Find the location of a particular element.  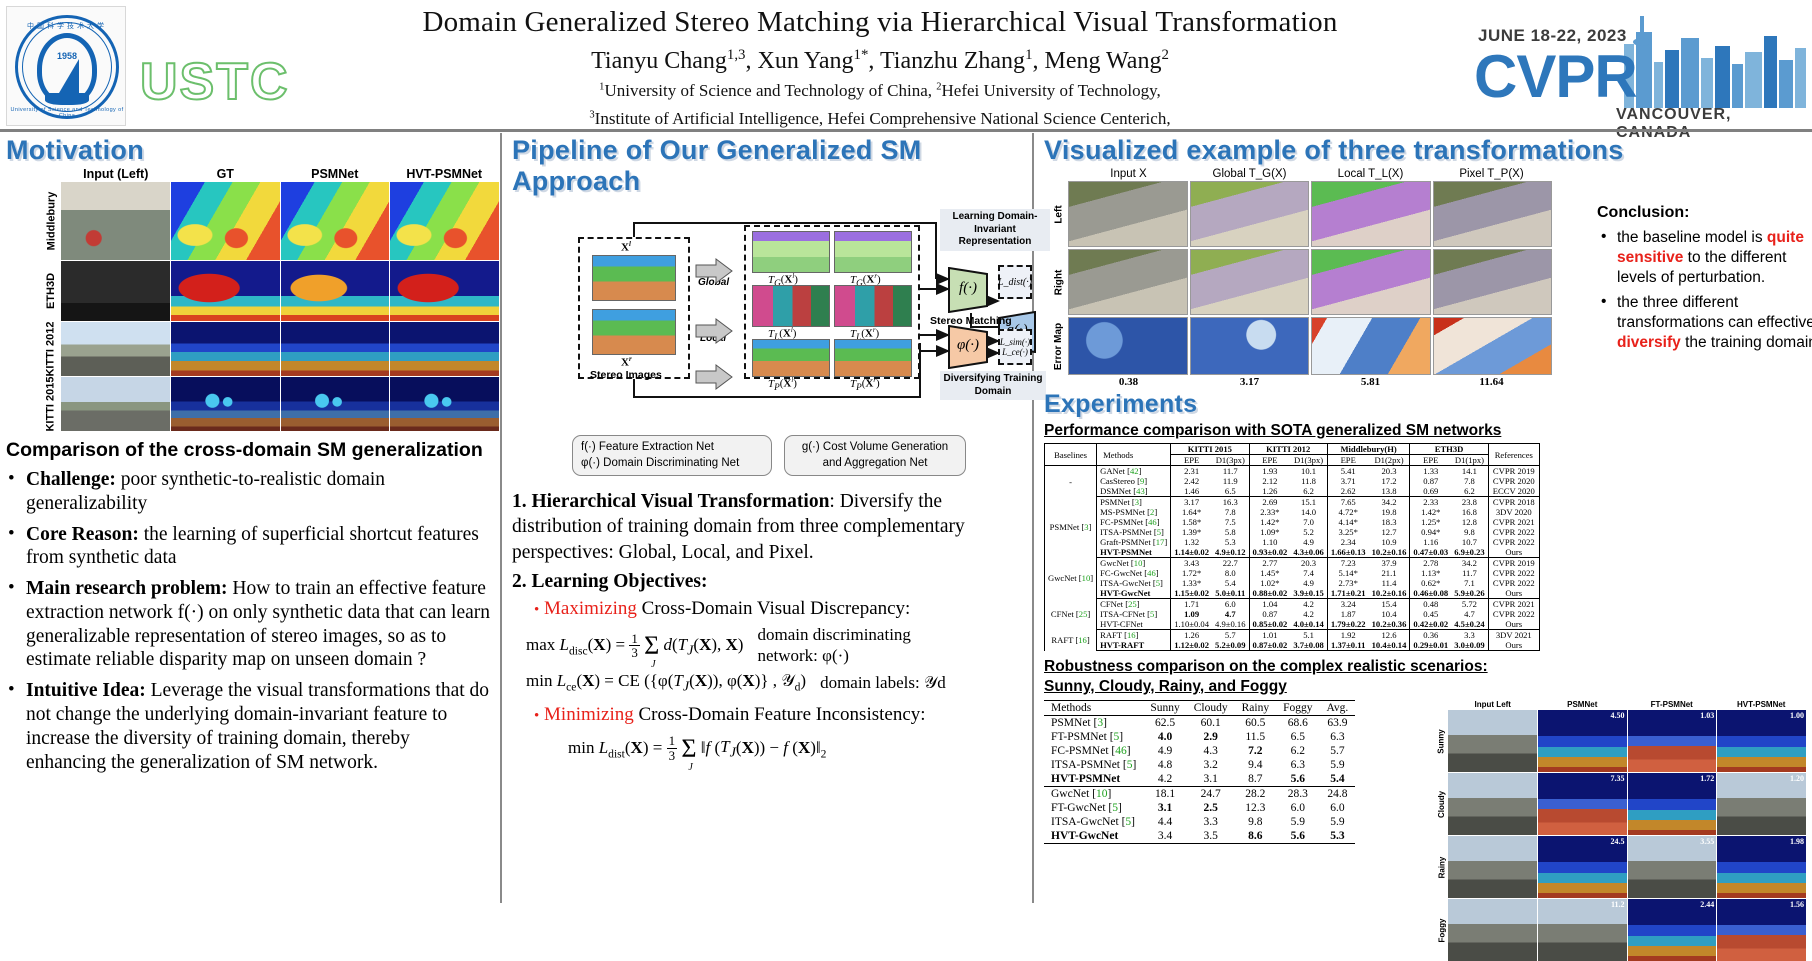

td-value: 19.8 is located at coordinates (1389, 512).